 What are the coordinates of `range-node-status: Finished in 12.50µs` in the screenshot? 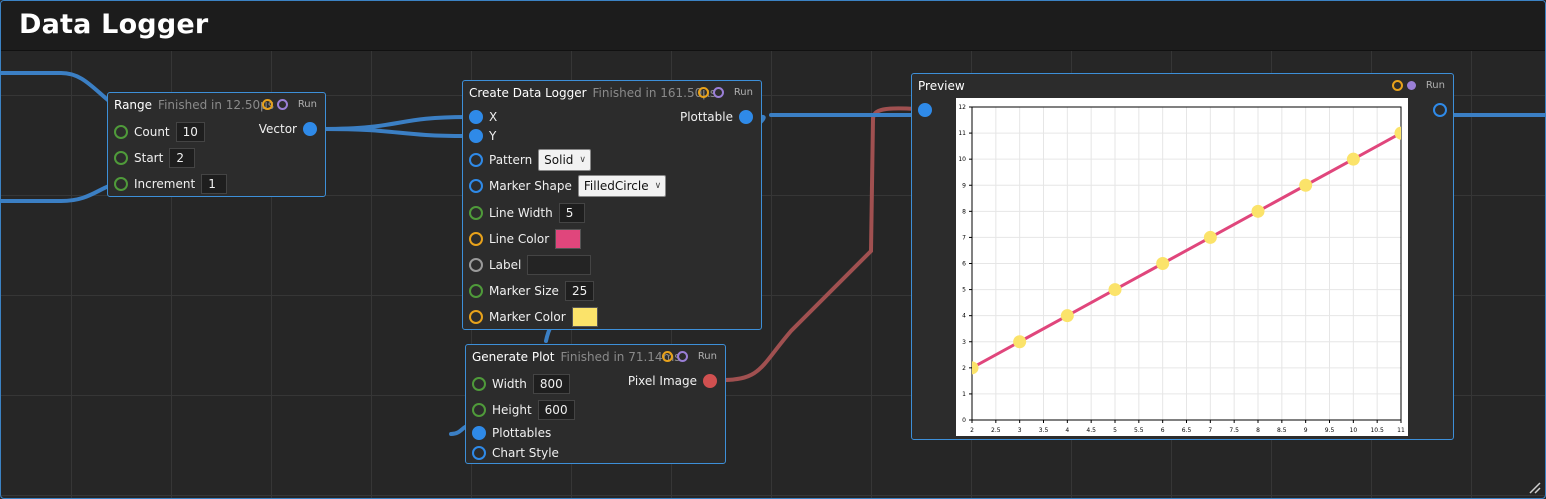 It's located at (216, 105).